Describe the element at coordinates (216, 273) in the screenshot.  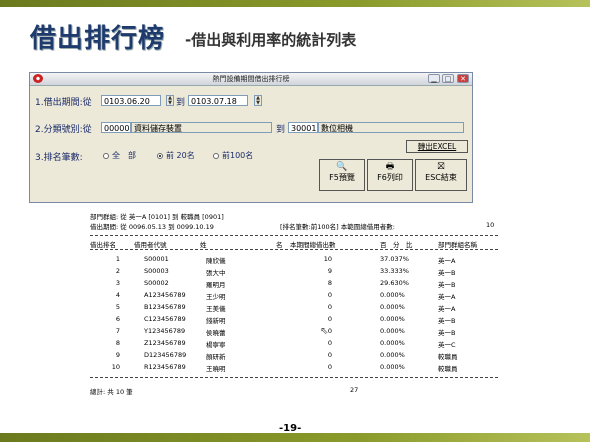
I see `row-user-name: 張大中` at that location.